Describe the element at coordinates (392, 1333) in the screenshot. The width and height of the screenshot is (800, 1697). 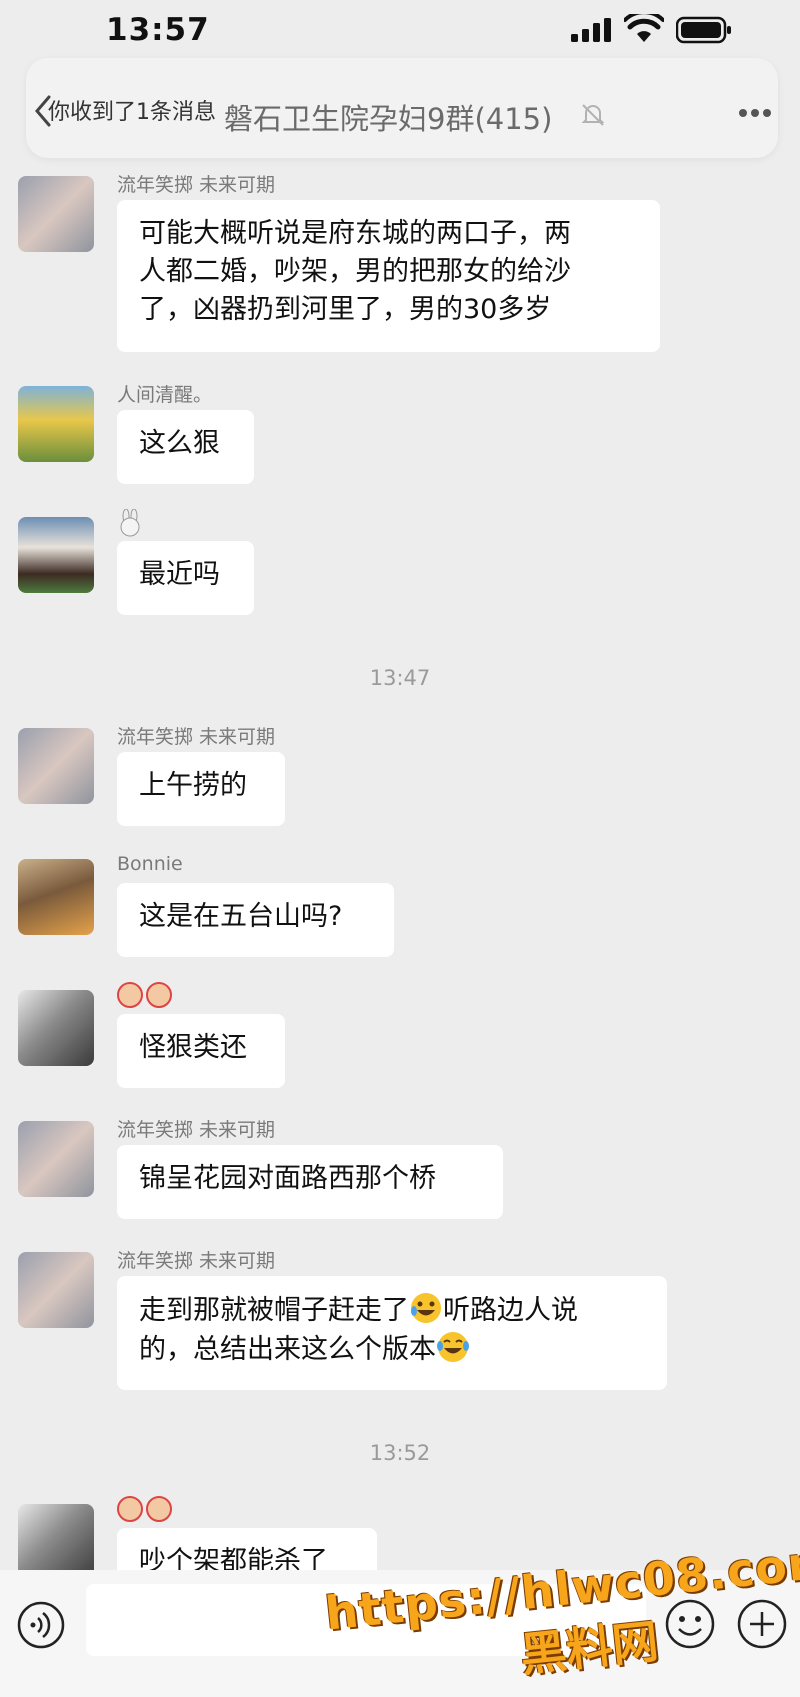
I see `message-bubble: 走到那就被帽子赶走了 听路边人说 的，总结出来这么个版本` at that location.